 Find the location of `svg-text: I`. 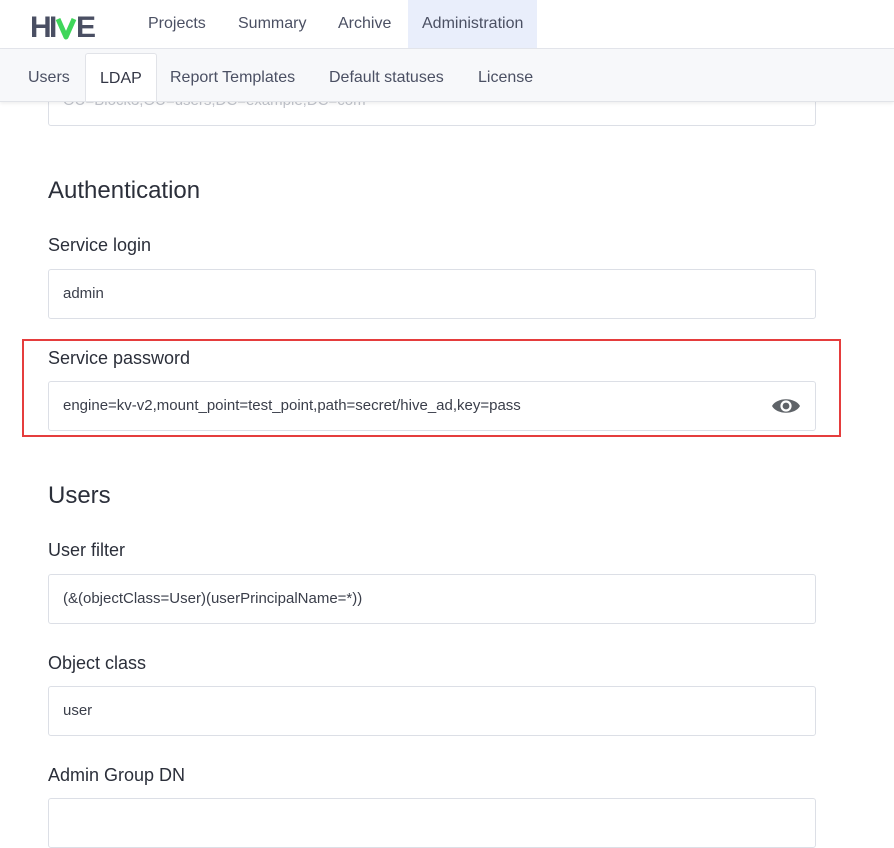

svg-text: I is located at coordinates (53, 26).